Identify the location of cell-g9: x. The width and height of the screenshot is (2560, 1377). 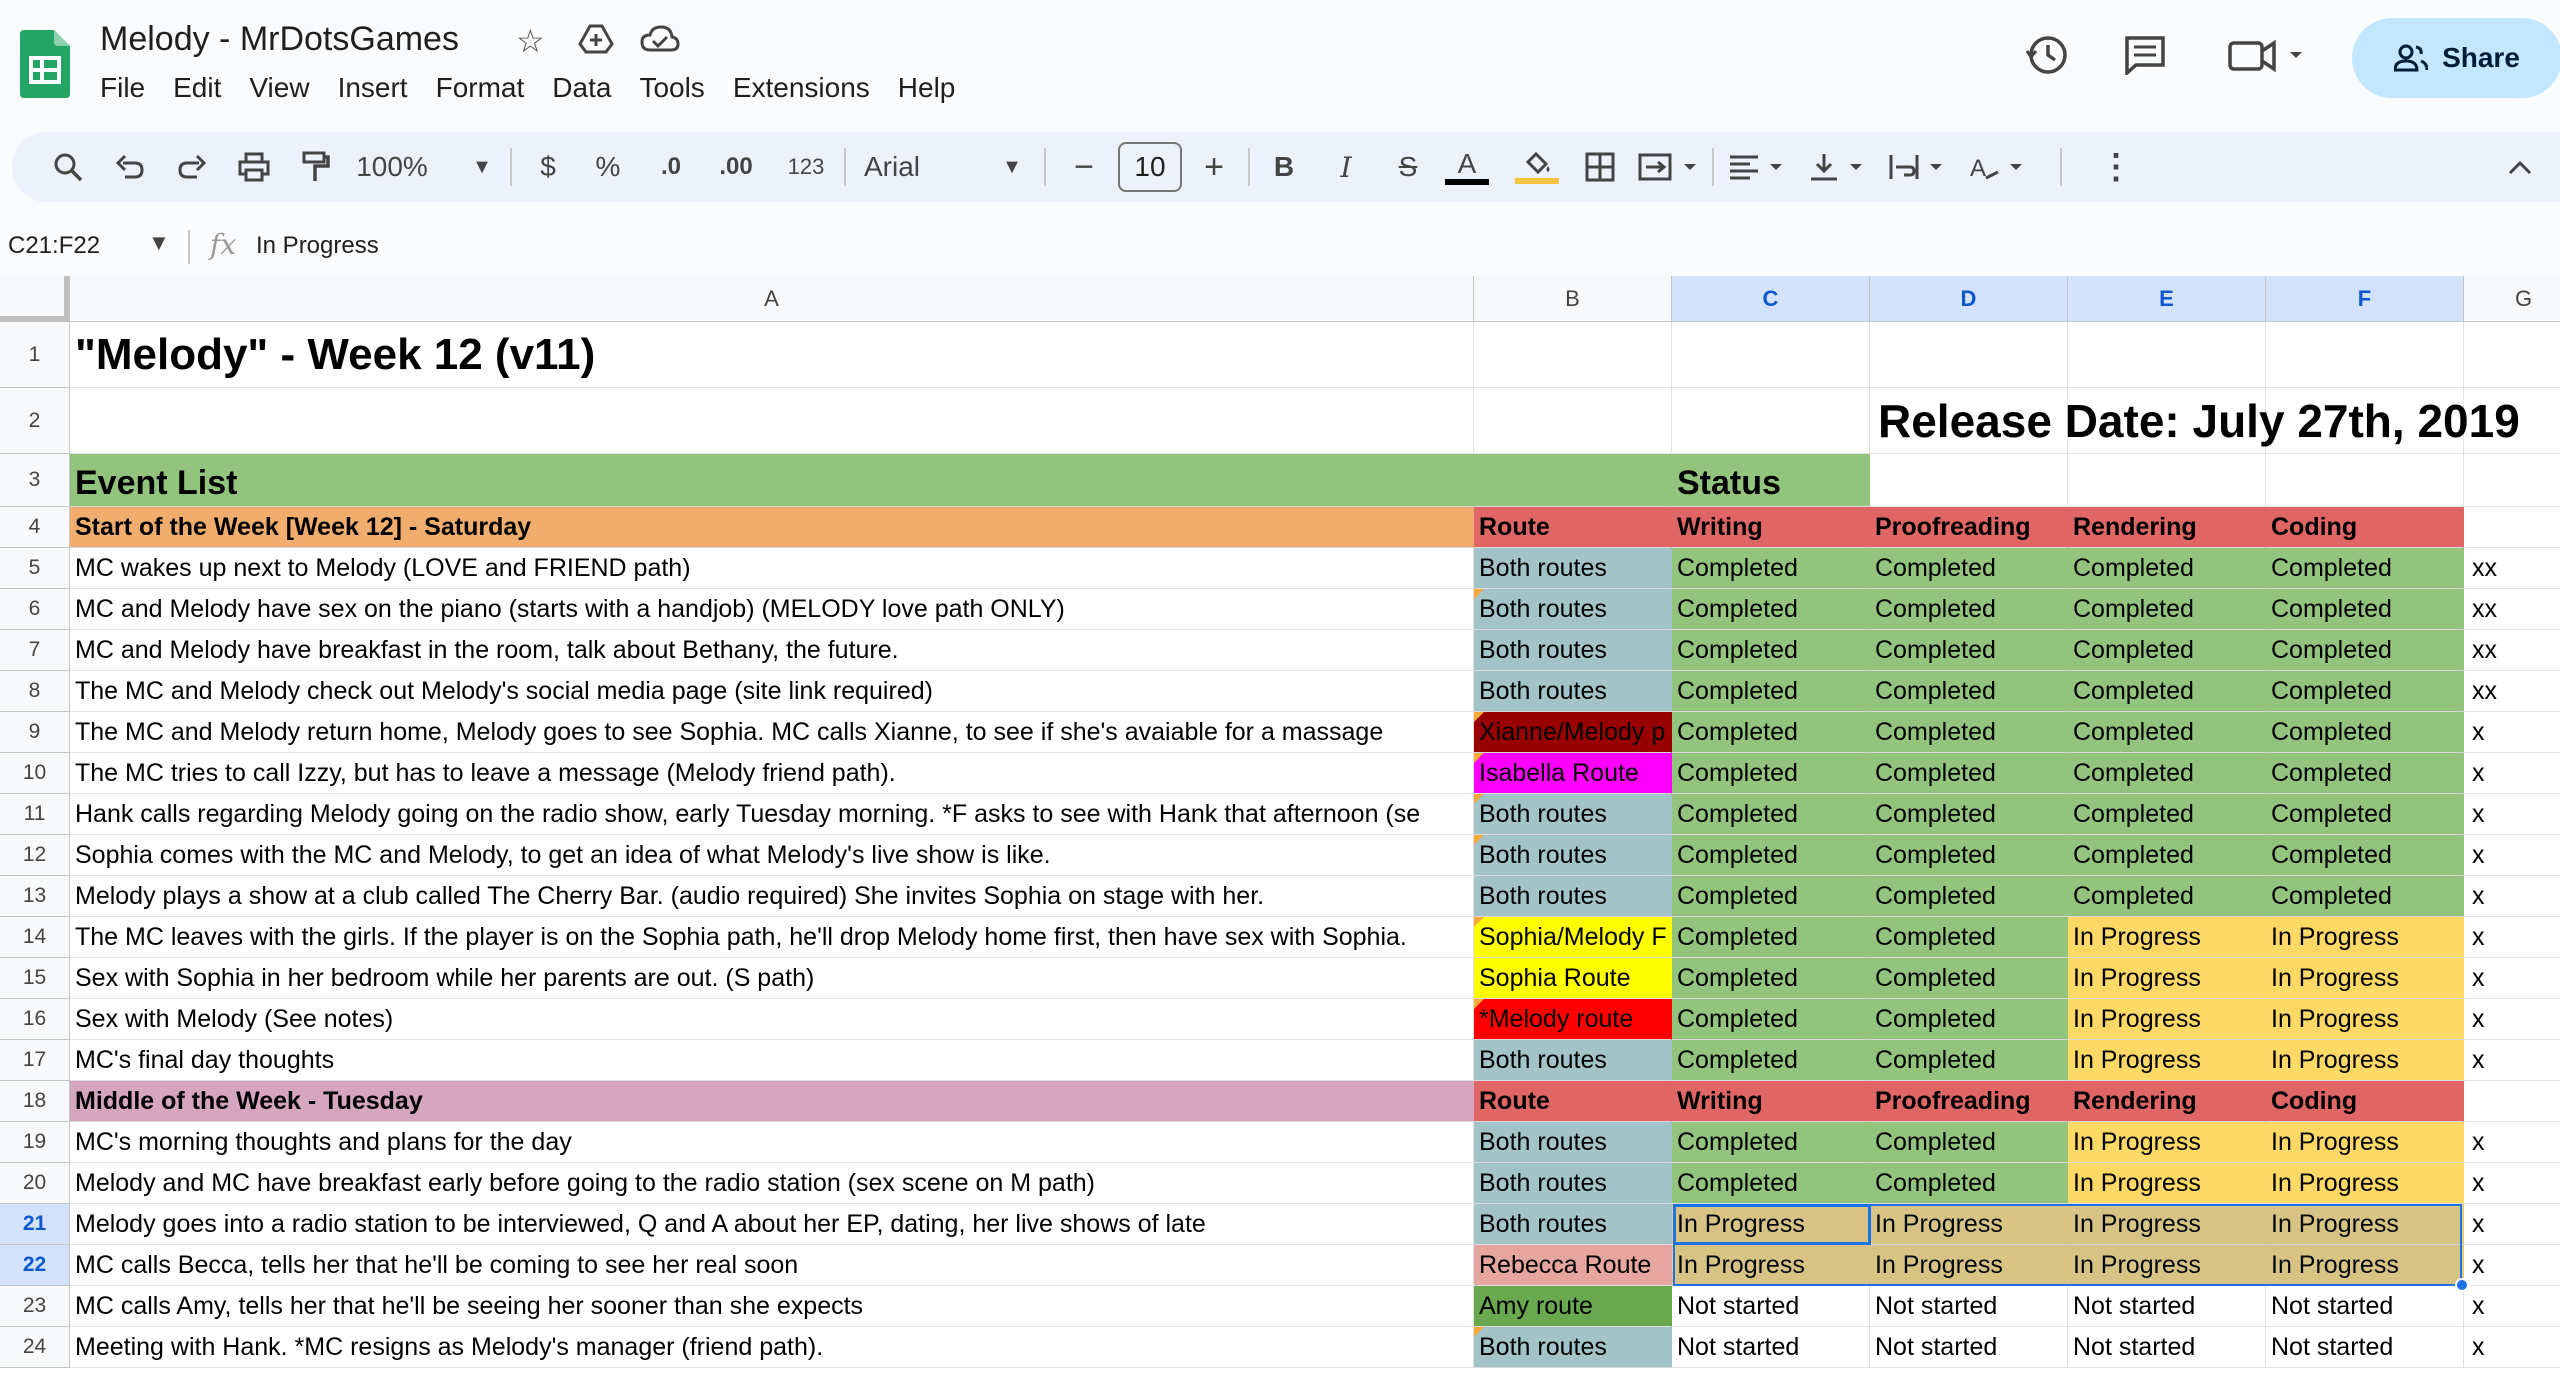
(2512, 732).